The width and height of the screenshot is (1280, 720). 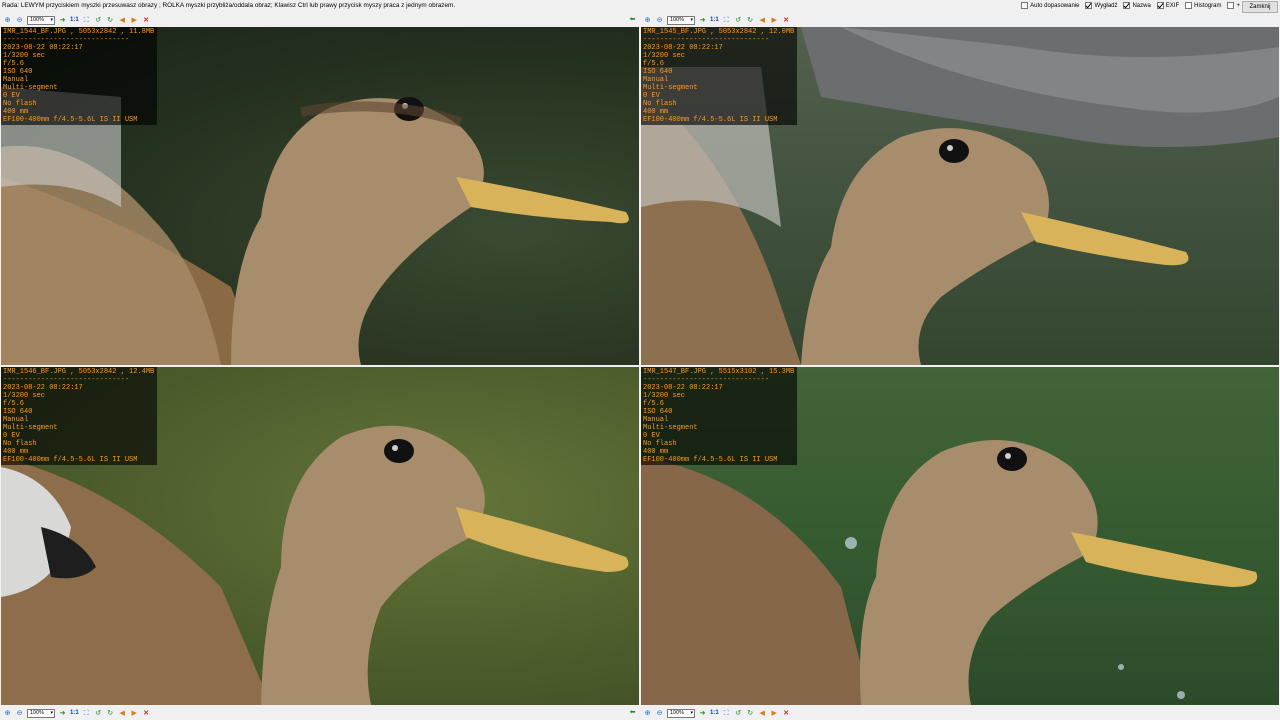 What do you see at coordinates (1141, 5) in the screenshot?
I see `option-label: Nazwa` at bounding box center [1141, 5].